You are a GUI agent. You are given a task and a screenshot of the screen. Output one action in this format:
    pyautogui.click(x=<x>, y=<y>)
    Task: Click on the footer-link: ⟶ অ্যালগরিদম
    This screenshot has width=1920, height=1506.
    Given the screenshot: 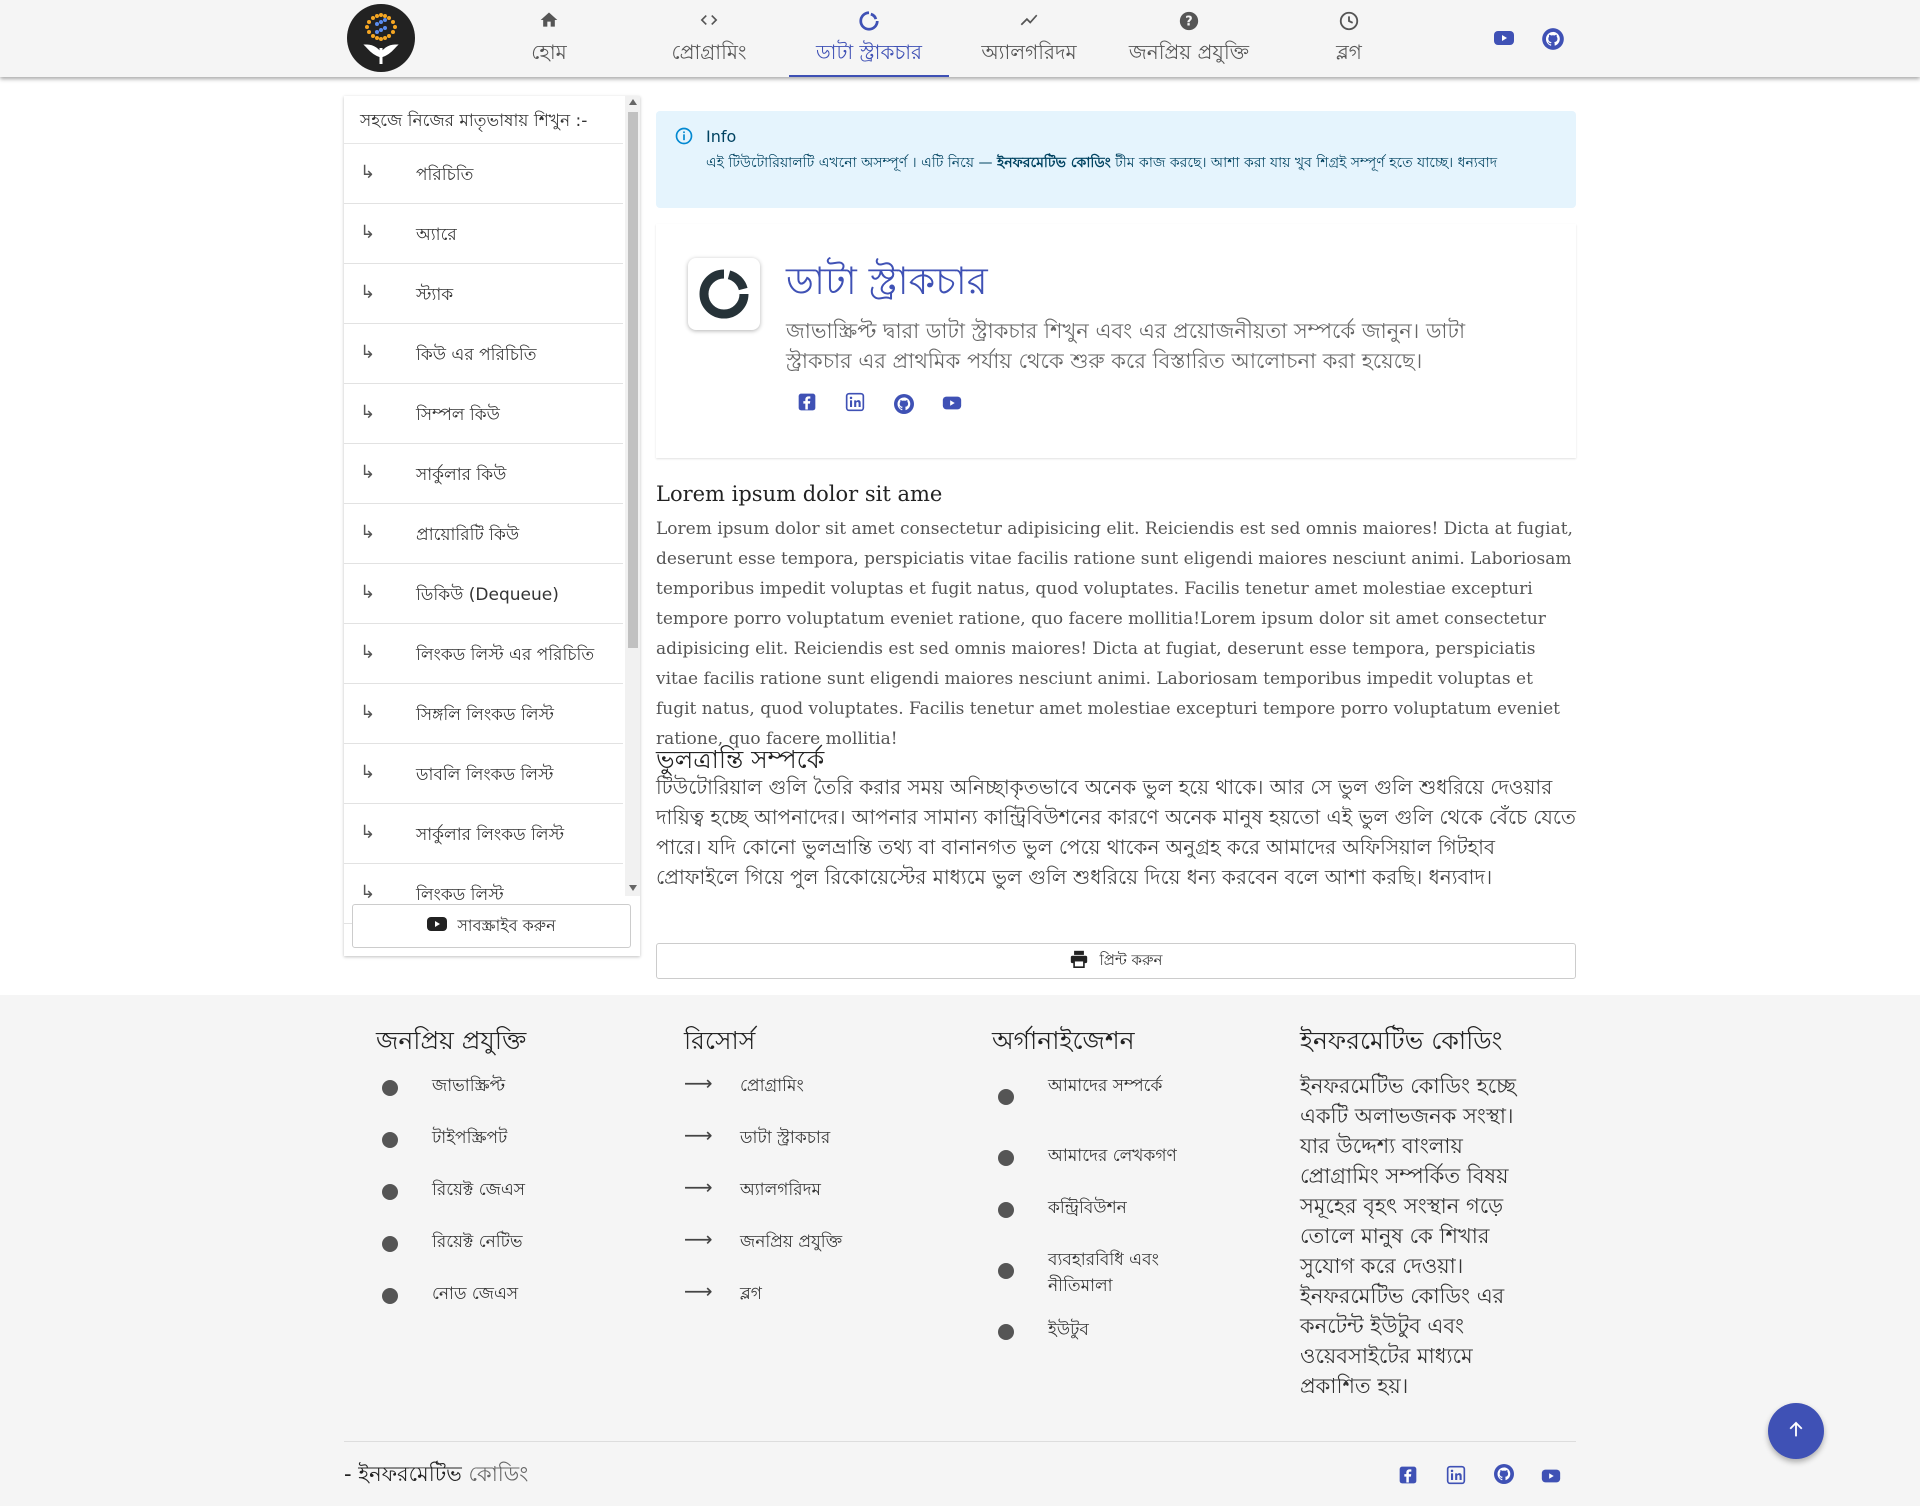 What is the action you would take?
    pyautogui.click(x=752, y=1201)
    